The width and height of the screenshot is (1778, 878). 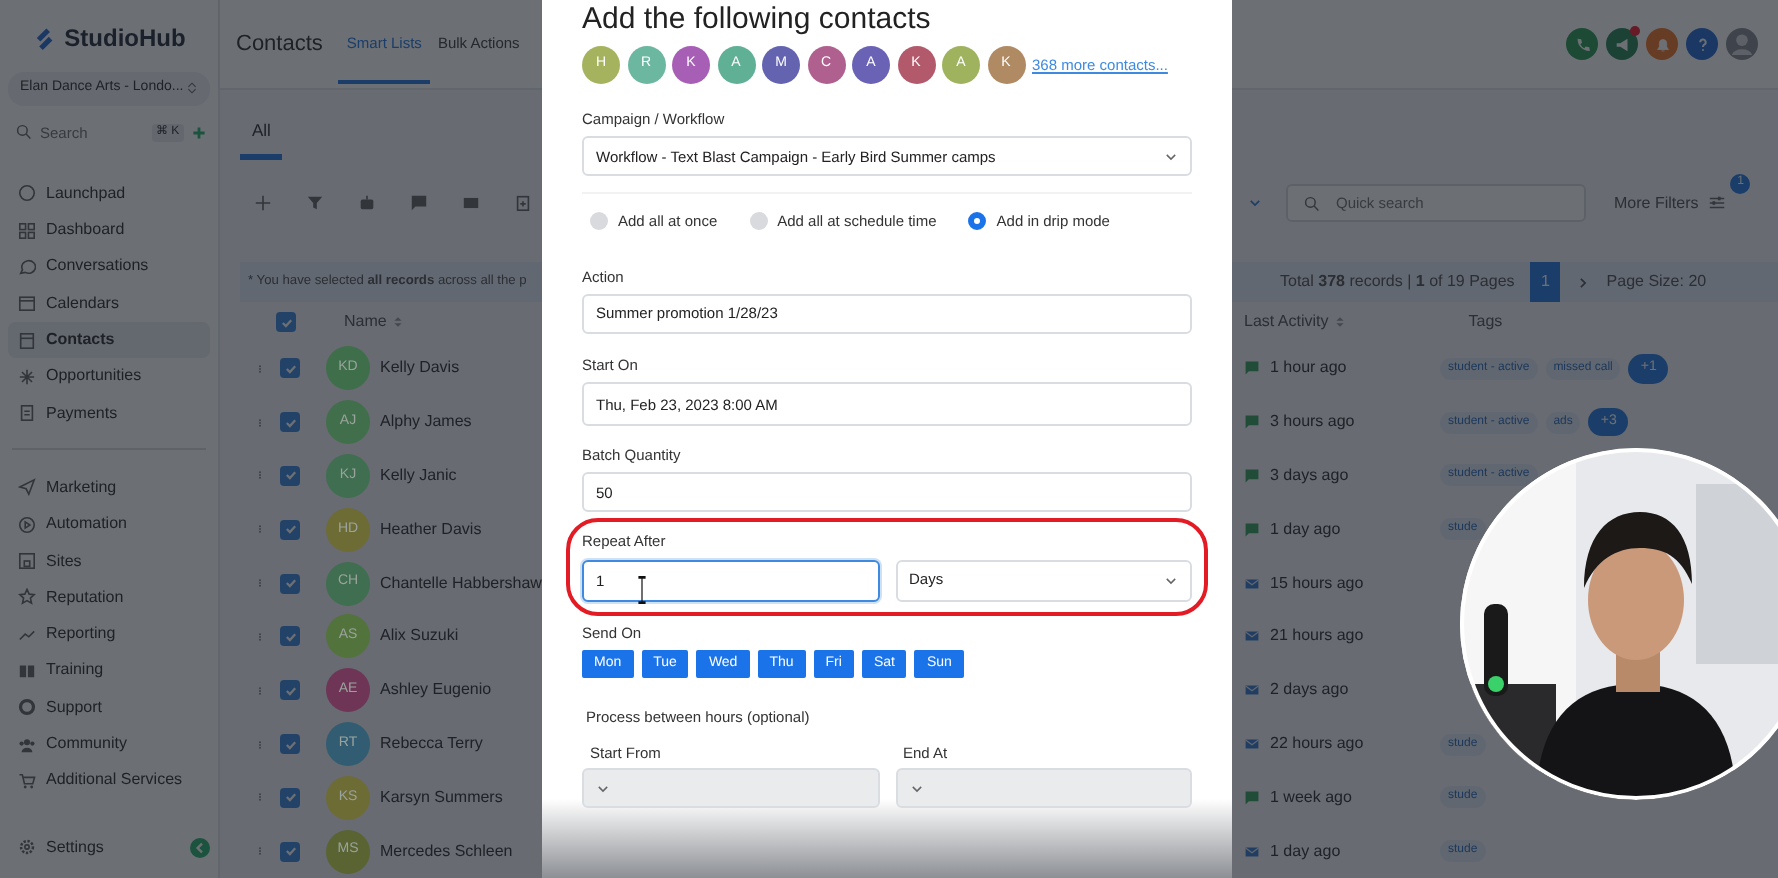 What do you see at coordinates (109, 377) in the screenshot?
I see `nav-item: Opportunities` at bounding box center [109, 377].